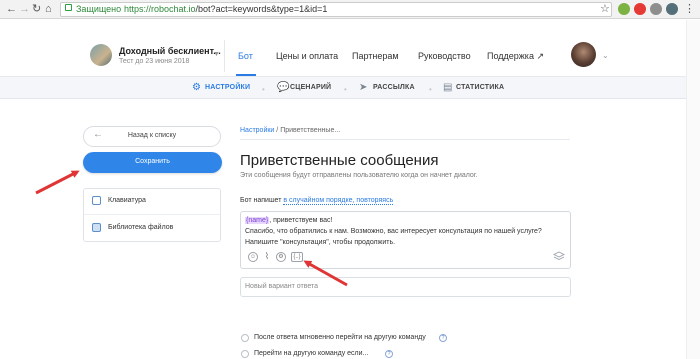  Describe the element at coordinates (325, 273) in the screenshot. I see `arrow-to-variables` at that location.